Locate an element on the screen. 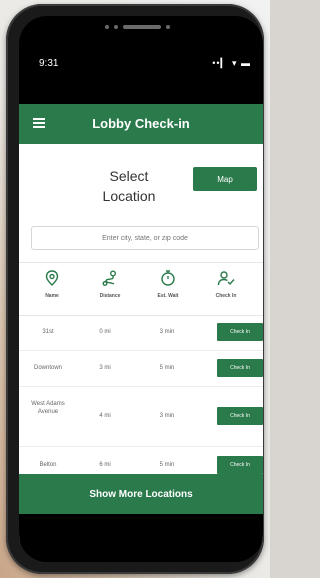  location-distance: 4 mi is located at coordinates (105, 416).